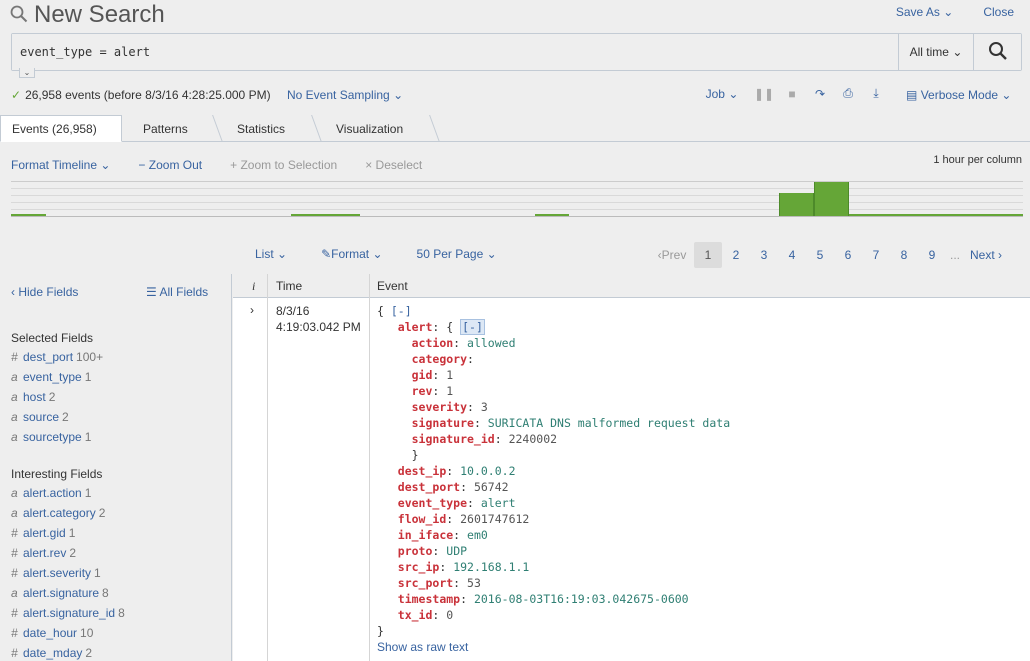  What do you see at coordinates (425, 535) in the screenshot?
I see `json-key: in_iface` at bounding box center [425, 535].